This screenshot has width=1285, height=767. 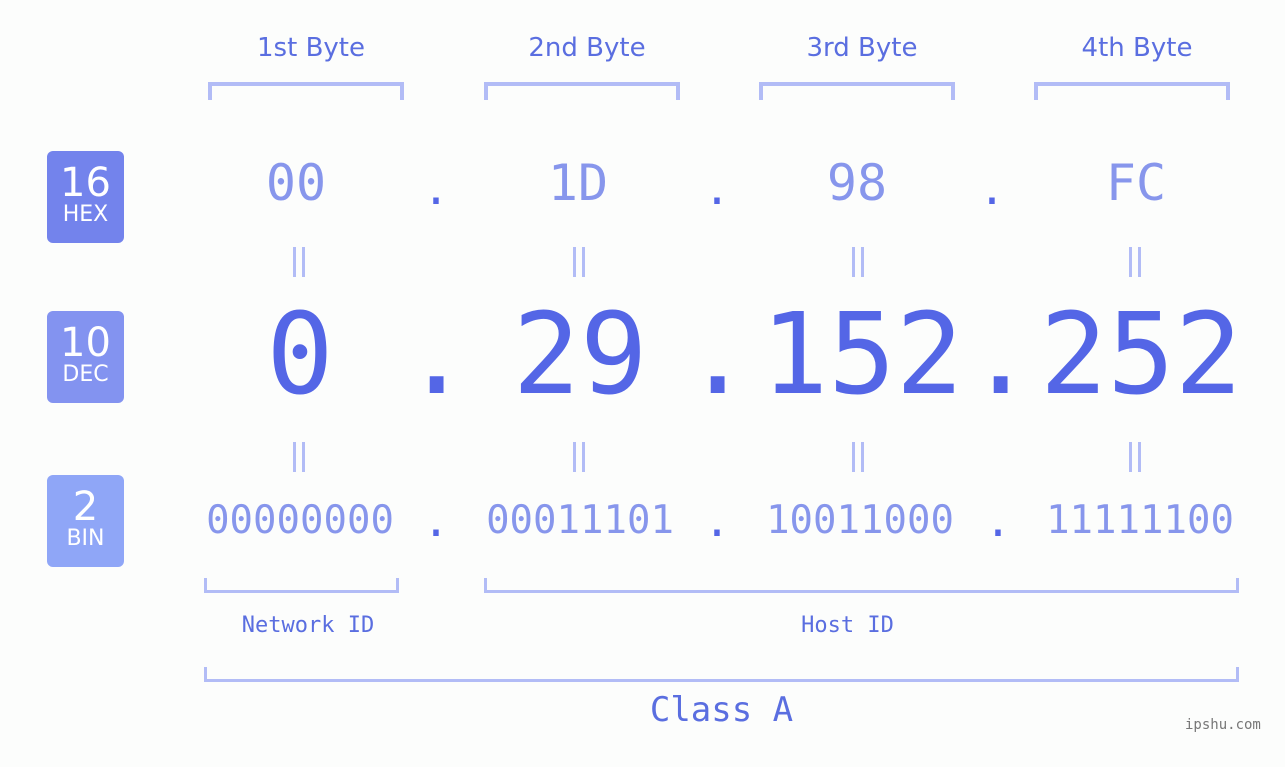 I want to click on hex-value-2: 1D, so click(x=578, y=183).